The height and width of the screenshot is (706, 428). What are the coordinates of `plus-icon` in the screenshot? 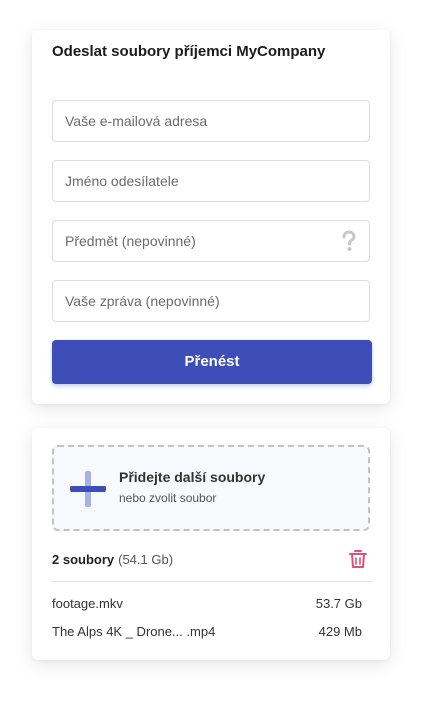 It's located at (88, 489).